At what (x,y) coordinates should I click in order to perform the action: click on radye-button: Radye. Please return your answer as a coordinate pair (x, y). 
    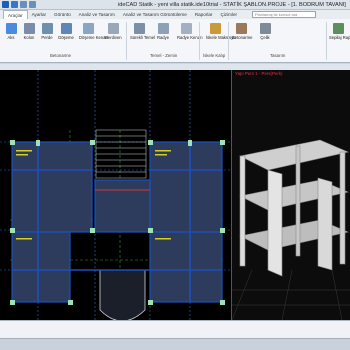
    Looking at the image, I should click on (163, 31).